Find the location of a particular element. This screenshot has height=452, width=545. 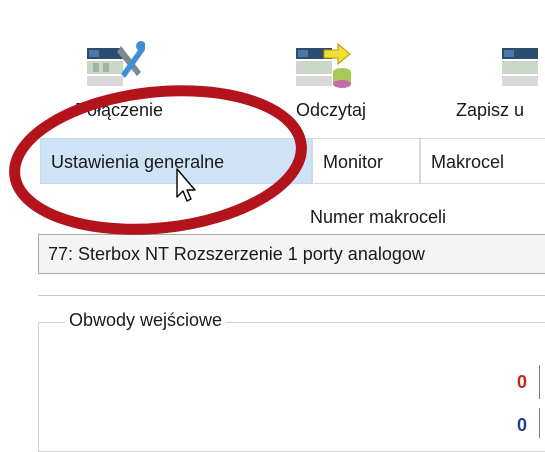

write-label: Zapisz u is located at coordinates (490, 110).